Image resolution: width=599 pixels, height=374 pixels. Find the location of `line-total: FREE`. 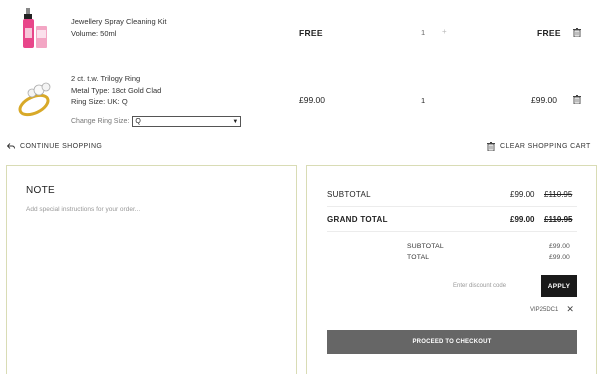

line-total: FREE is located at coordinates (549, 33).